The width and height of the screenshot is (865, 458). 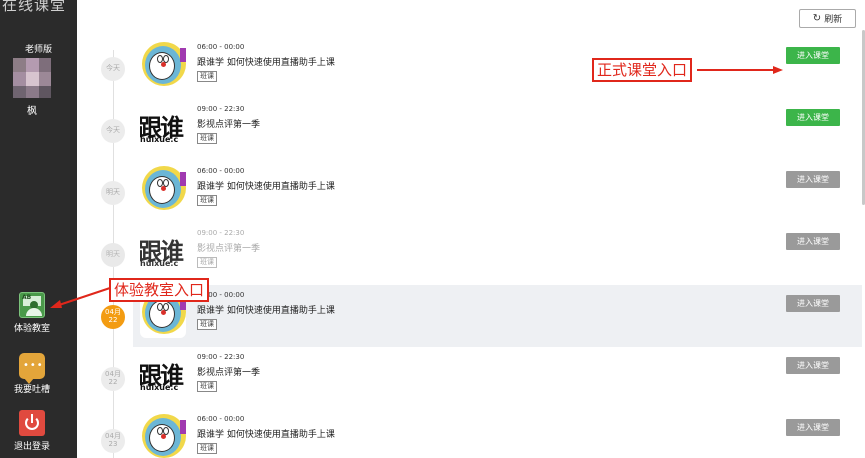 I want to click on sidebar-item-feedback: ••• 我要吐槽, so click(x=32, y=374).